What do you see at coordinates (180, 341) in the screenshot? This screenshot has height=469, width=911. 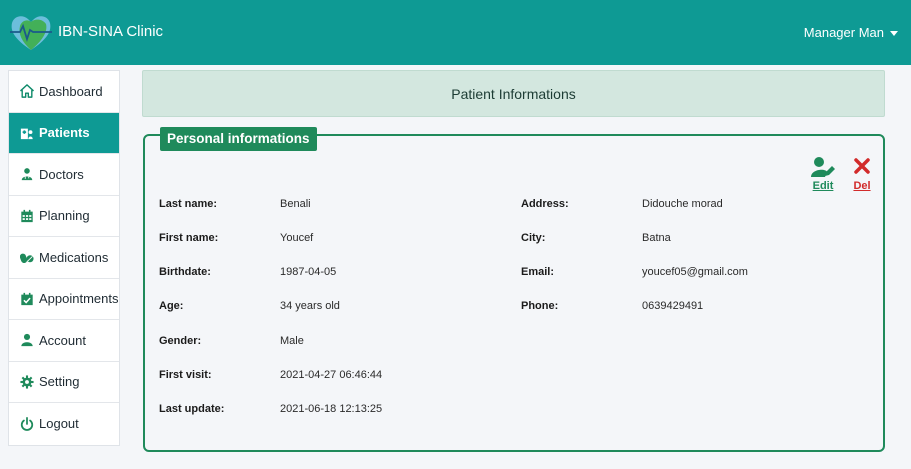 I see `gender-label: Gender:` at bounding box center [180, 341].